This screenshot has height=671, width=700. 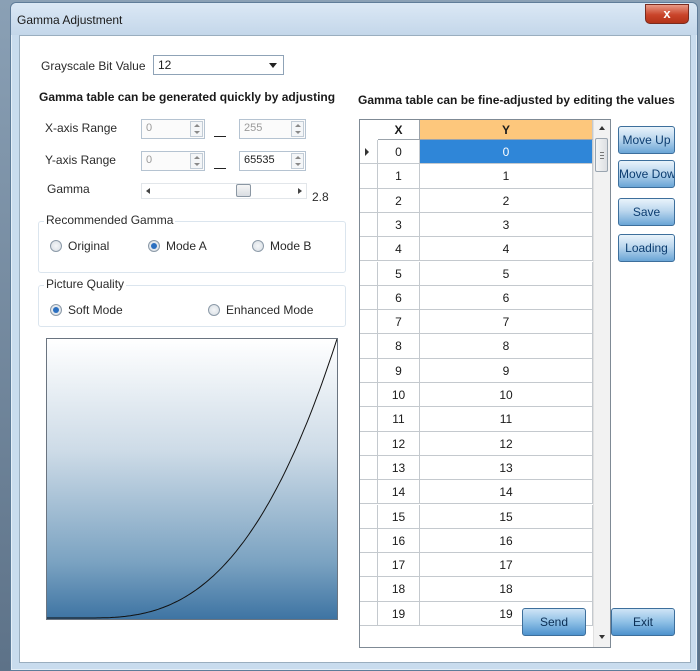 I want to click on table-cell-y: 8, so click(x=506, y=346).